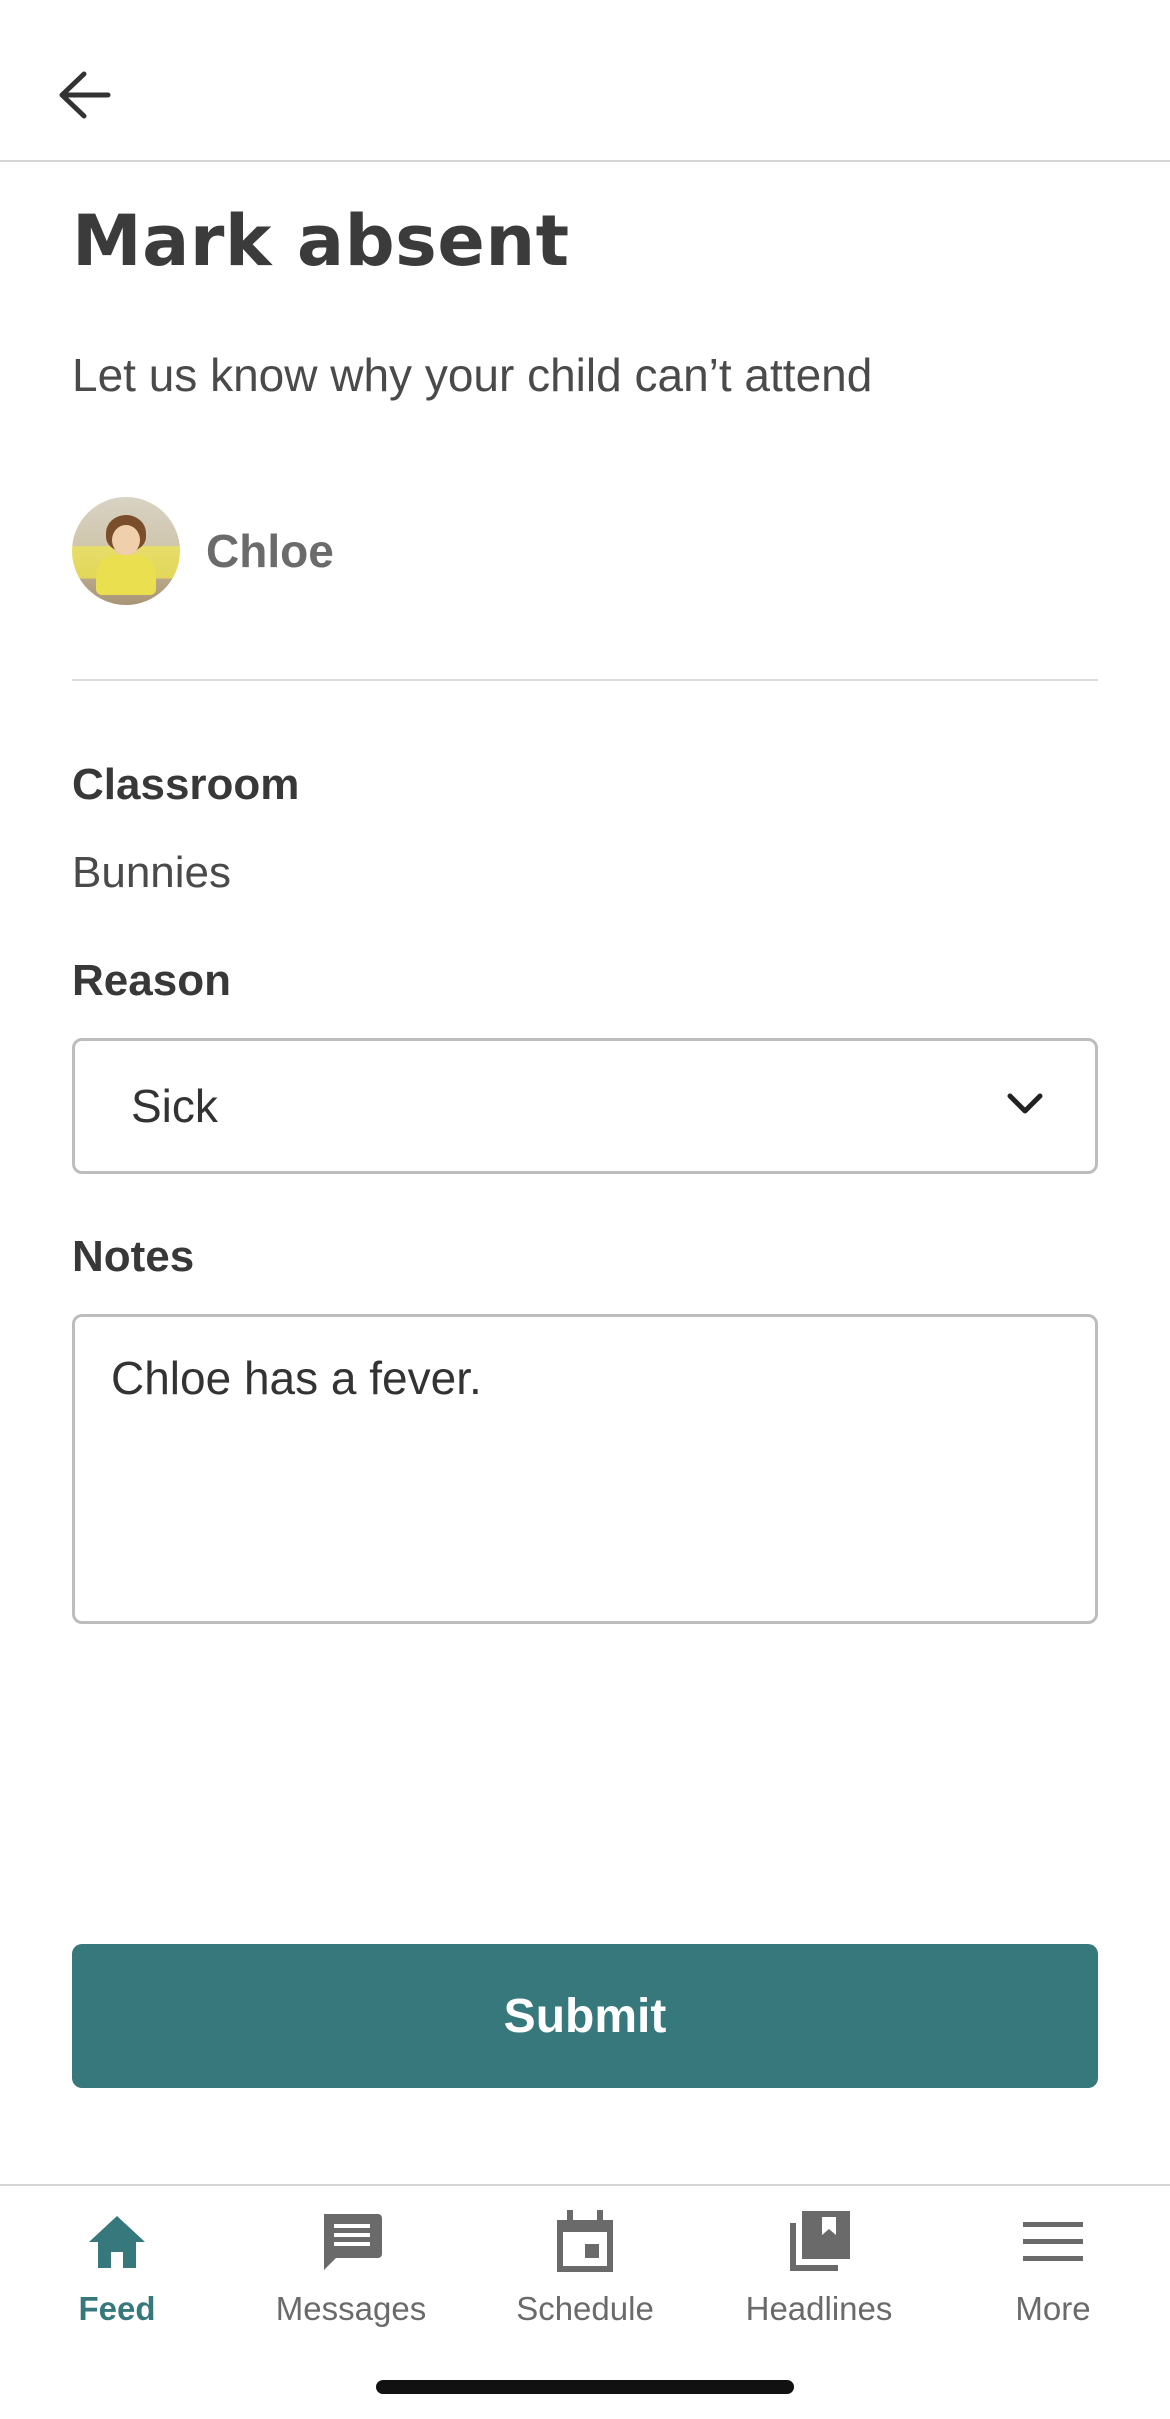  Describe the element at coordinates (174, 1106) in the screenshot. I see `reason-selected-value: Sick` at that location.